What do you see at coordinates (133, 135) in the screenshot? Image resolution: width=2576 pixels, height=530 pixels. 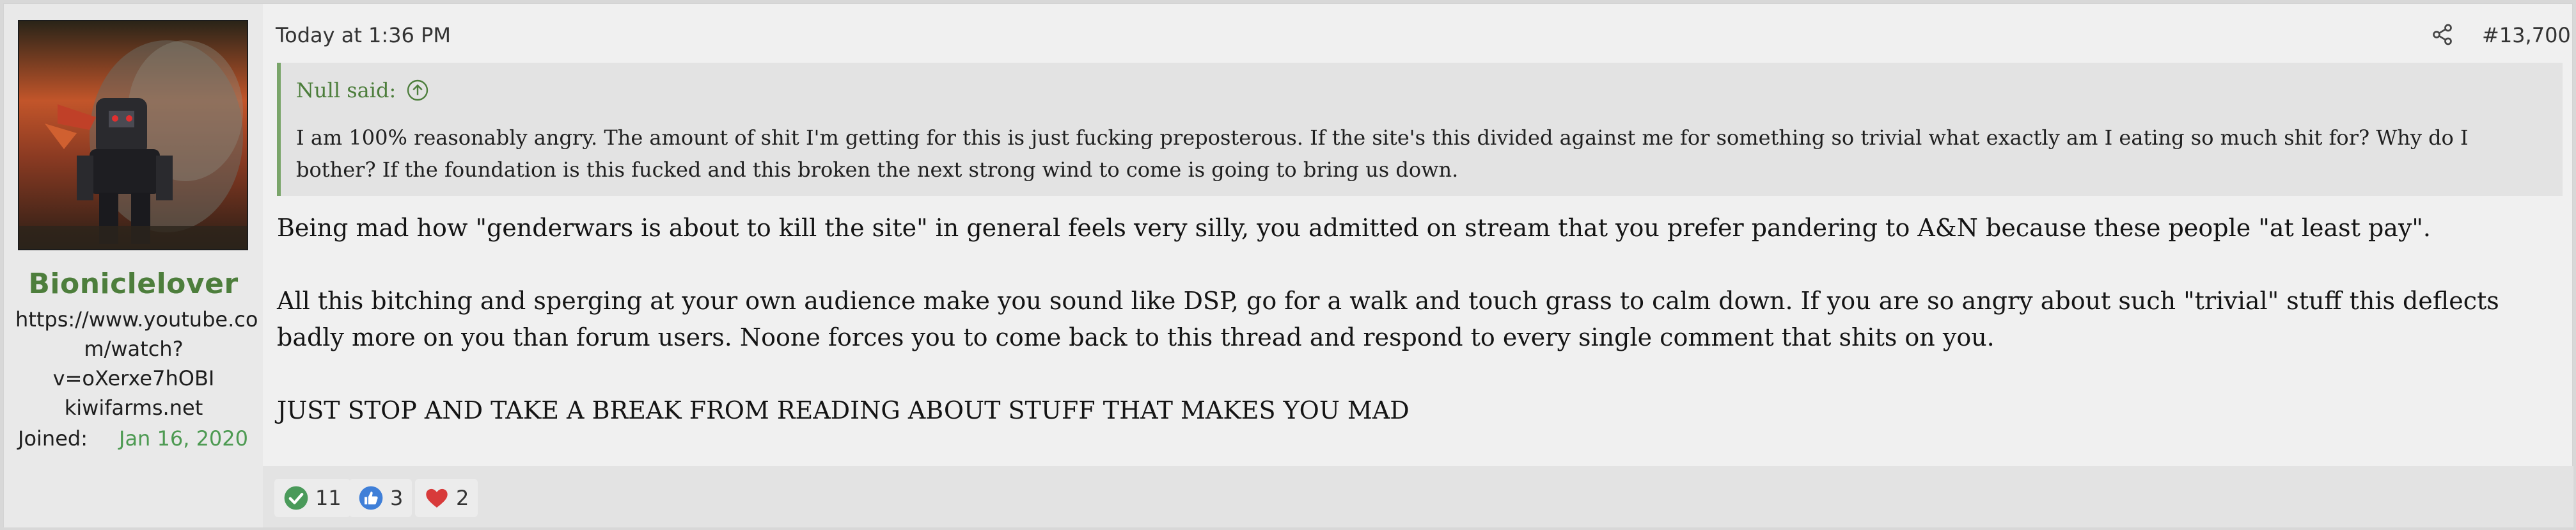 I see `avatar` at bounding box center [133, 135].